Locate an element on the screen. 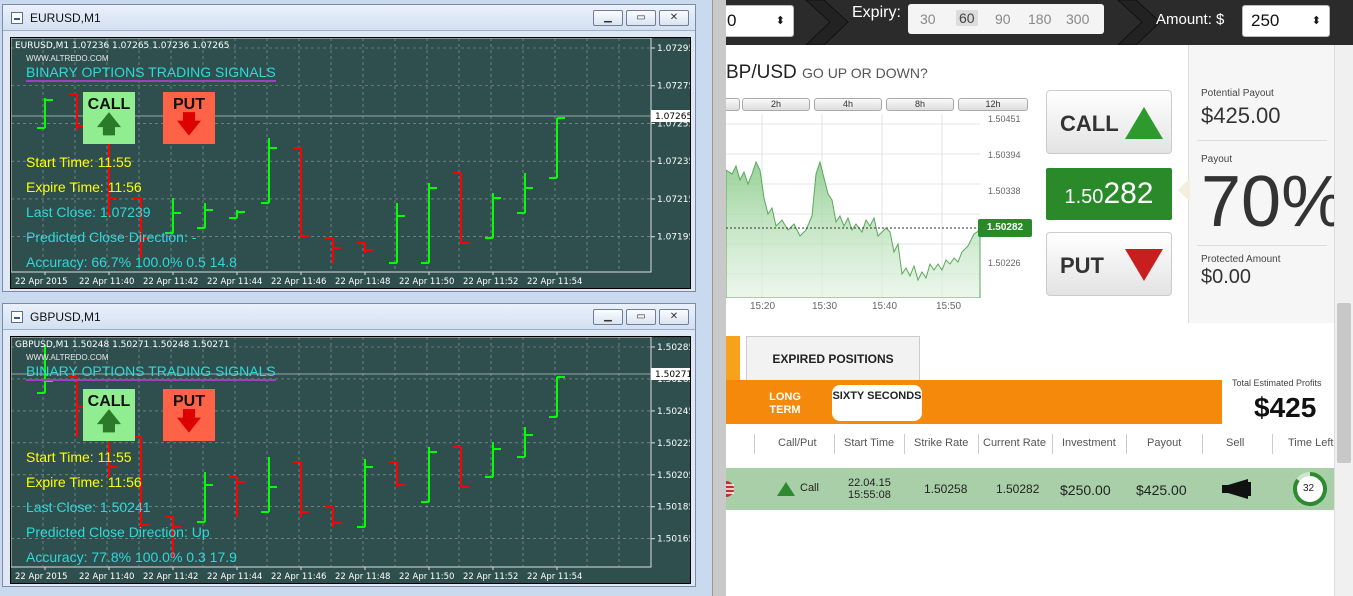 The image size is (1353, 596). mini-x-label: 15:40 is located at coordinates (885, 306).